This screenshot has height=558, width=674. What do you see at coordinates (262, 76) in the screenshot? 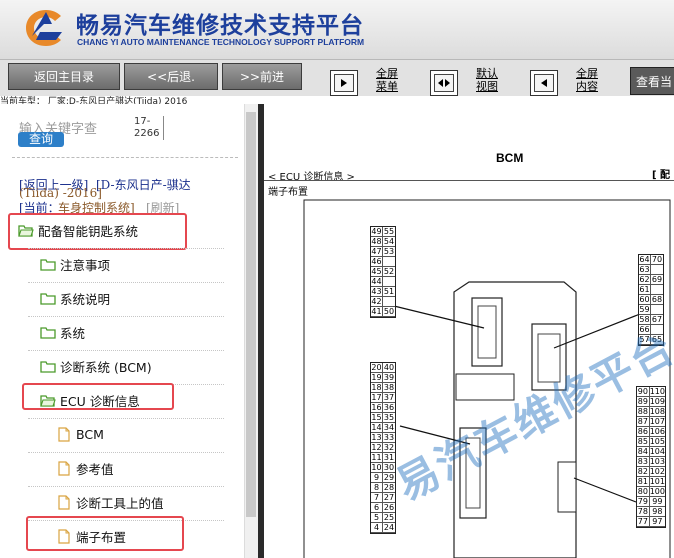
I see `forward-button: >>前进` at bounding box center [262, 76].